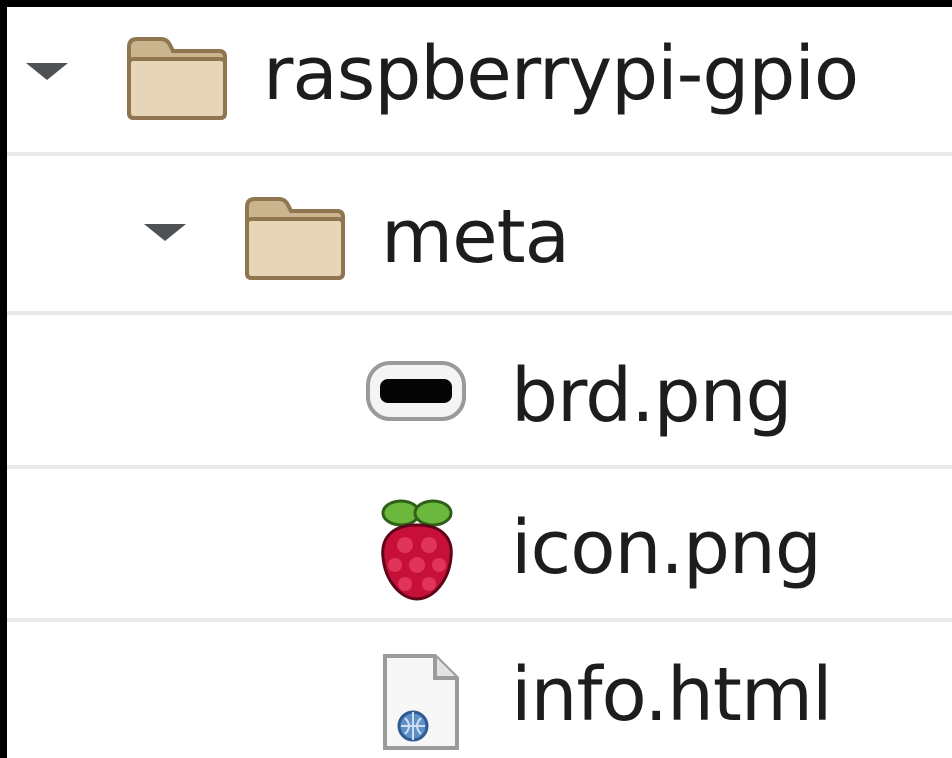 This screenshot has height=758, width=952. I want to click on tree-item-label: brd.png, so click(651, 396).